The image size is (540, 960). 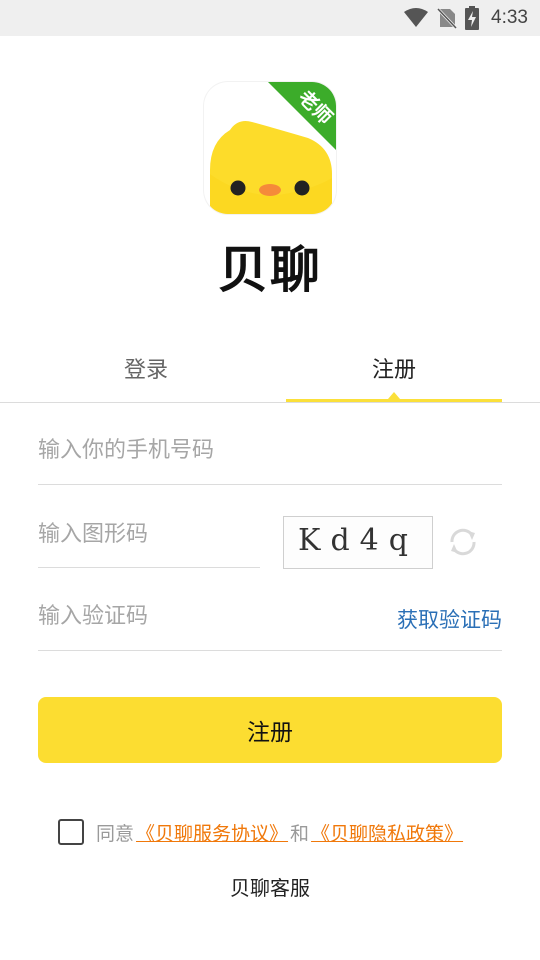 What do you see at coordinates (449, 619) in the screenshot?
I see `get-code-button: 获取验证码` at bounding box center [449, 619].